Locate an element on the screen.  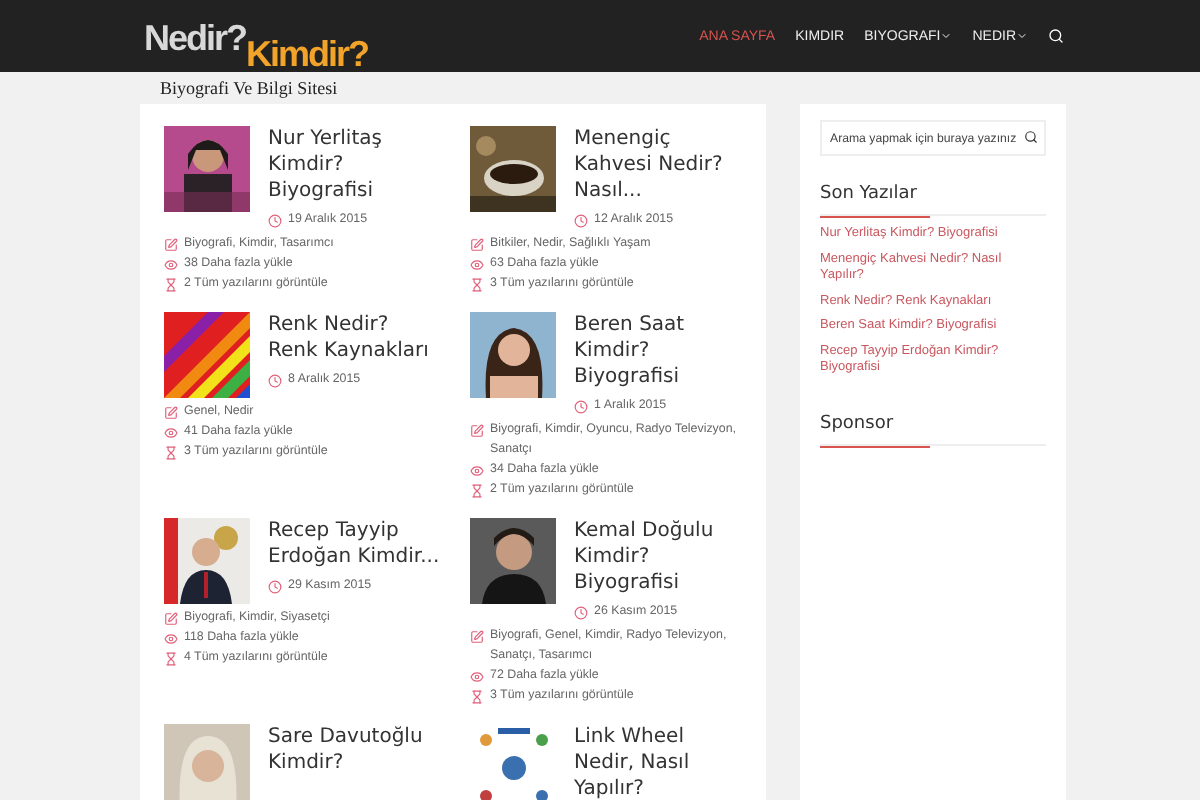
post-title: Beren Saat Kimdir? Biyografisi is located at coordinates (662, 351).